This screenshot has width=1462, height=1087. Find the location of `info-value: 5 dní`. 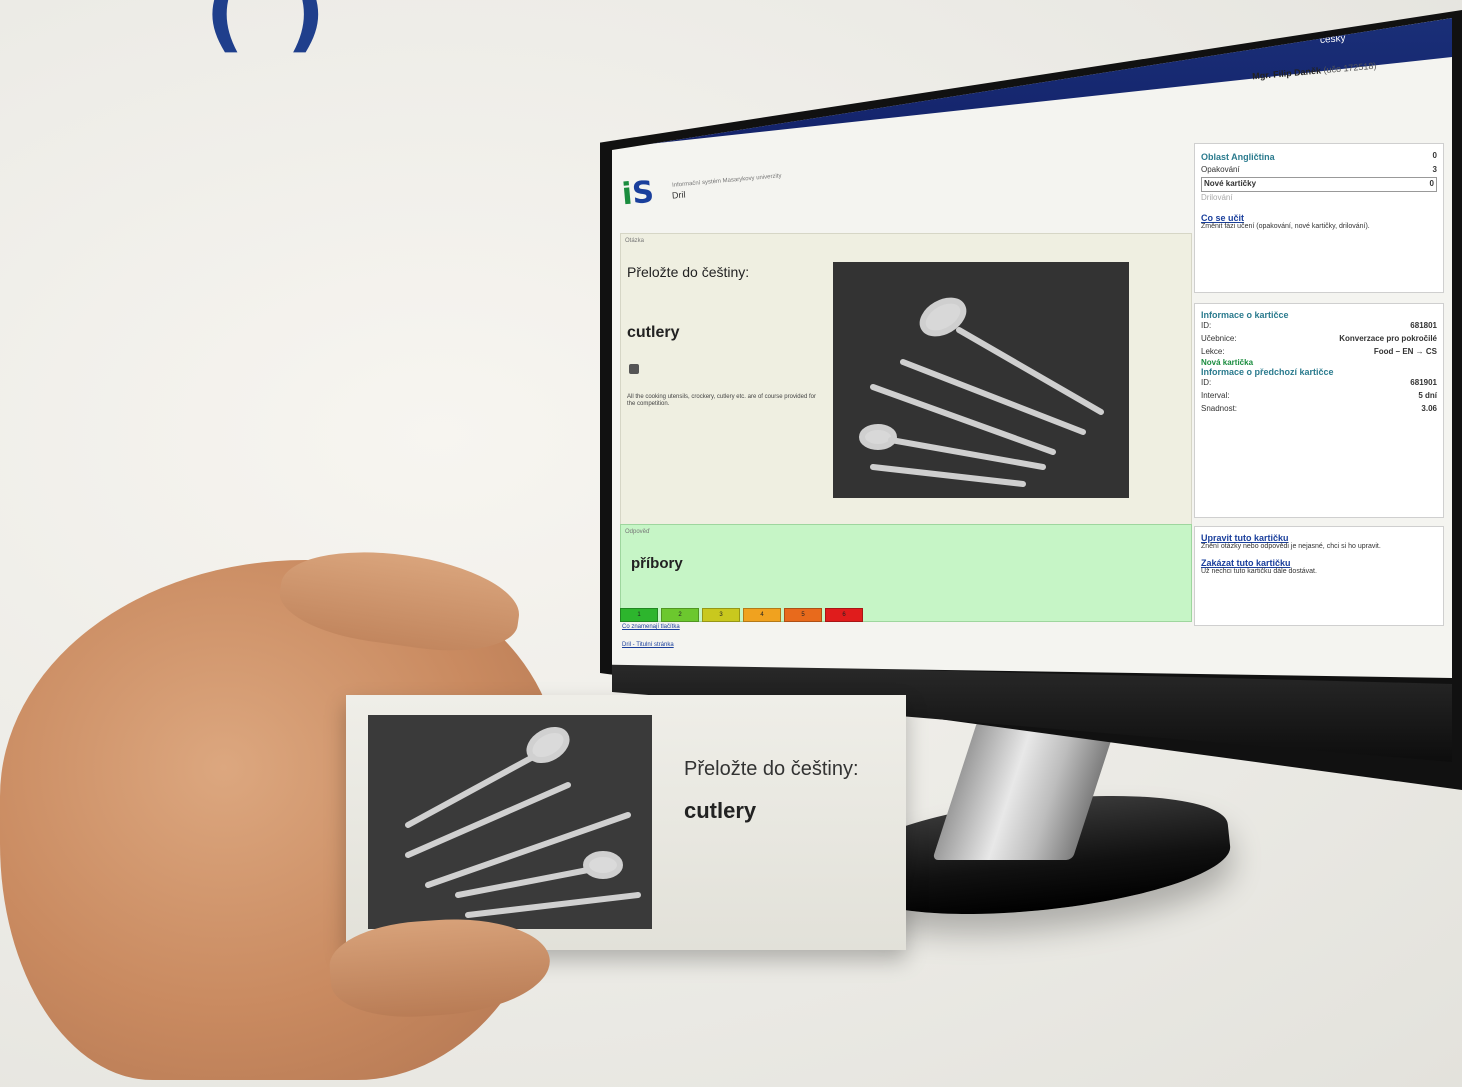

info-value: 5 dní is located at coordinates (1427, 396).